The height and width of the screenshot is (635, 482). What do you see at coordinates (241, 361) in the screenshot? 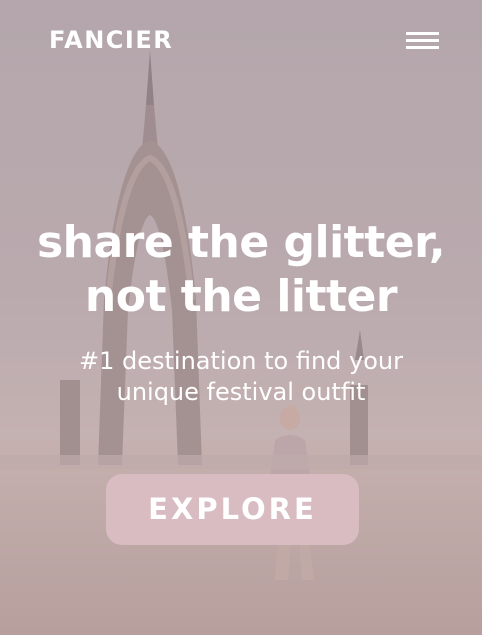
I see `subheadline-line-1: #1 destination to find your` at bounding box center [241, 361].